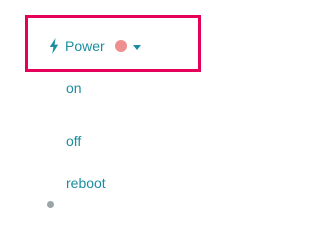 This screenshot has width=320, height=240. Describe the element at coordinates (136, 47) in the screenshot. I see `caret-down-icon` at that location.